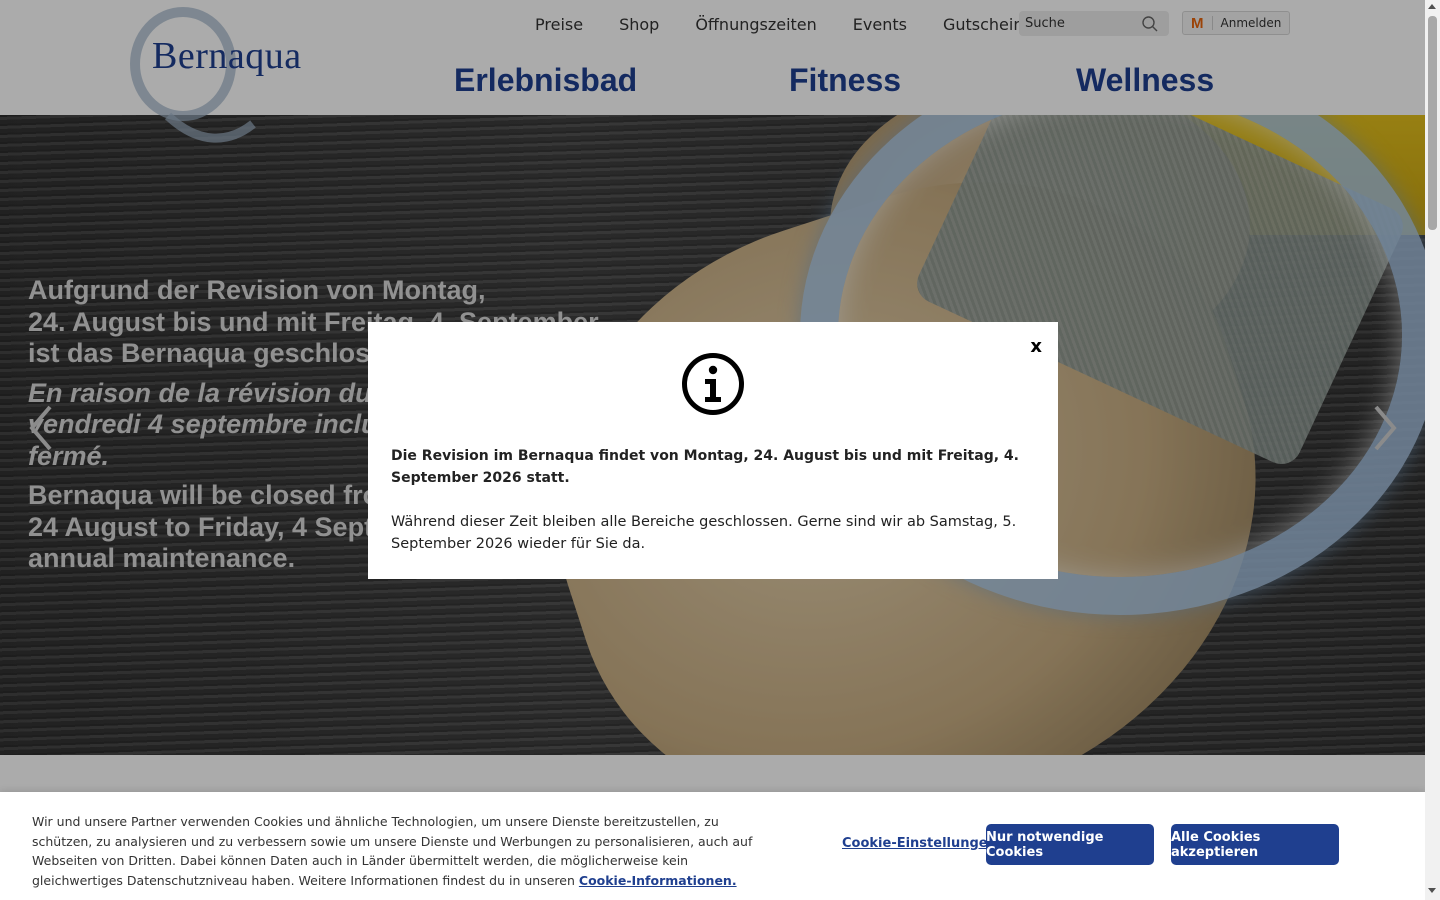 This screenshot has height=900, width=1440. I want to click on scrollbar-thumb, so click(1432, 123).